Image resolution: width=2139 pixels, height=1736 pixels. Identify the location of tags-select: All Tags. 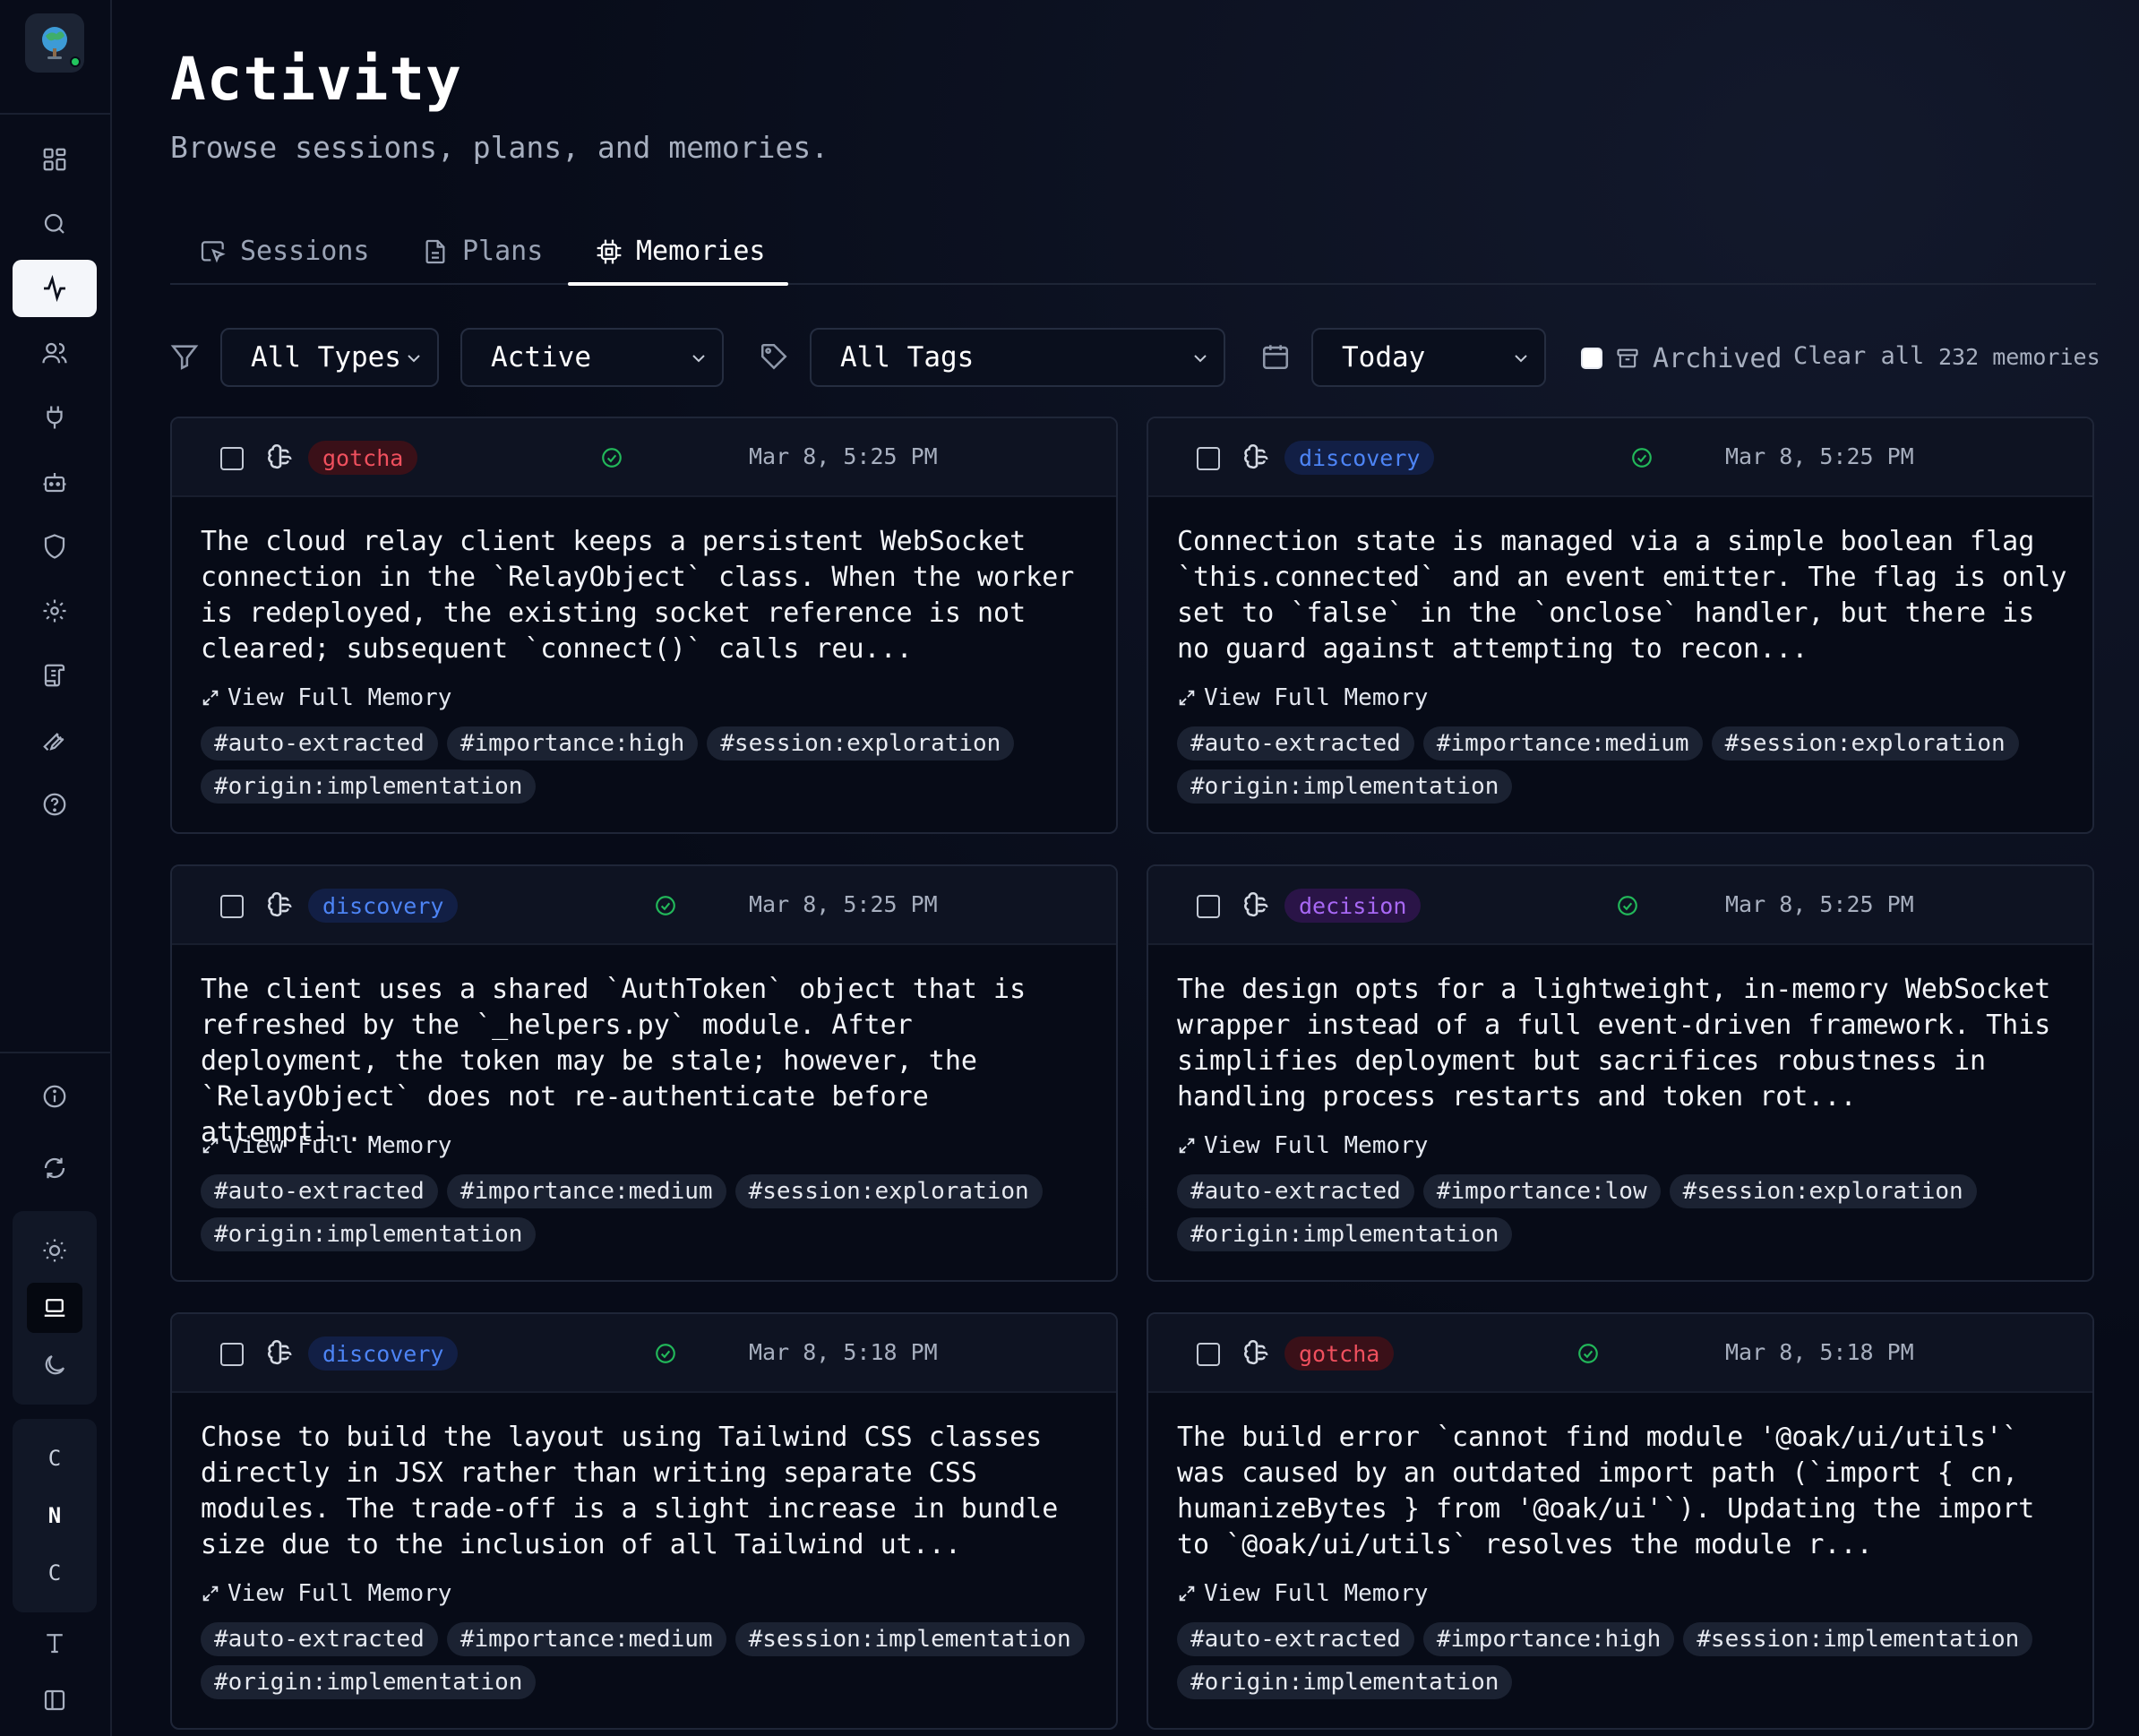
(1017, 358).